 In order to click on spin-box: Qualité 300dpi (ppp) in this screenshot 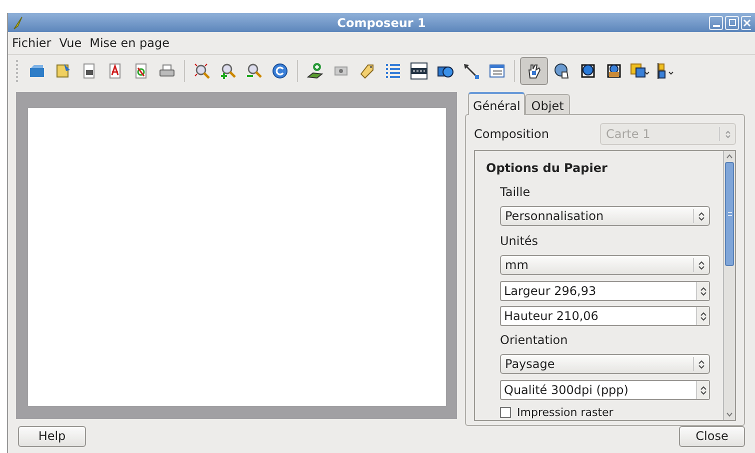, I will do `click(605, 390)`.